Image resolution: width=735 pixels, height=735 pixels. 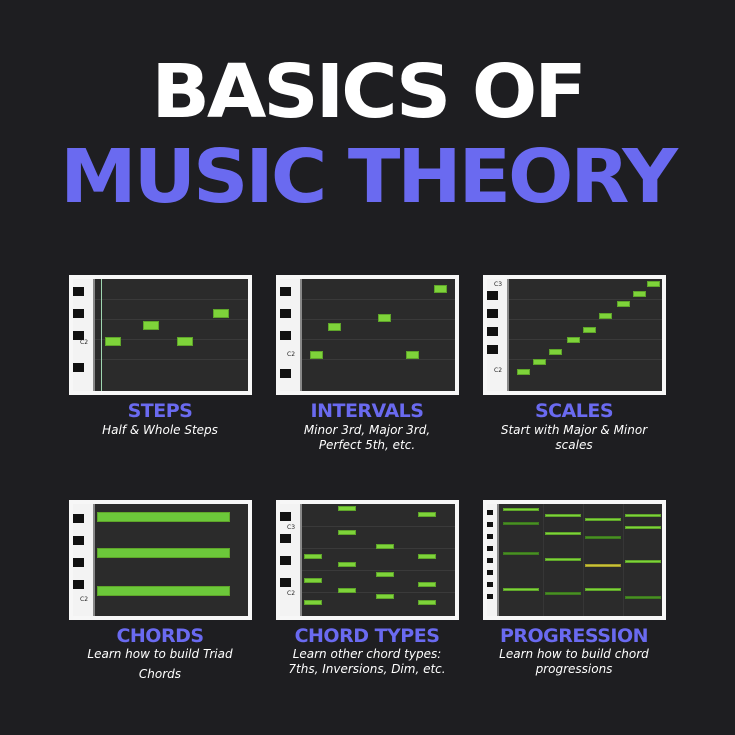 What do you see at coordinates (160, 411) in the screenshot?
I see `card-label-steps: STEPS` at bounding box center [160, 411].